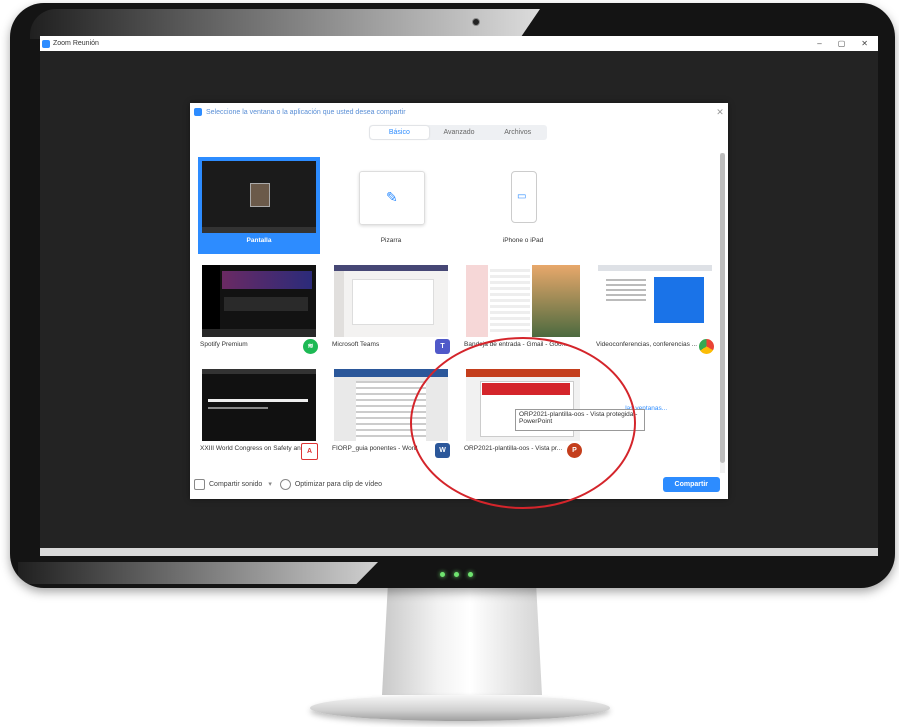  What do you see at coordinates (399, 132) in the screenshot?
I see `tab-basico: Básico` at bounding box center [399, 132].